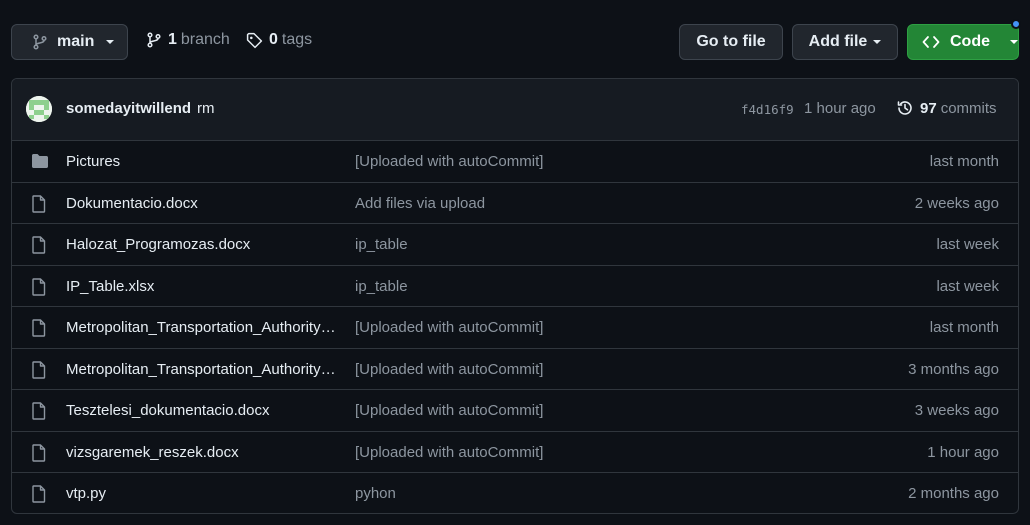 Image resolution: width=1030 pixels, height=525 pixels. What do you see at coordinates (420, 203) in the screenshot?
I see `file-commit-message: Add files via upload` at bounding box center [420, 203].